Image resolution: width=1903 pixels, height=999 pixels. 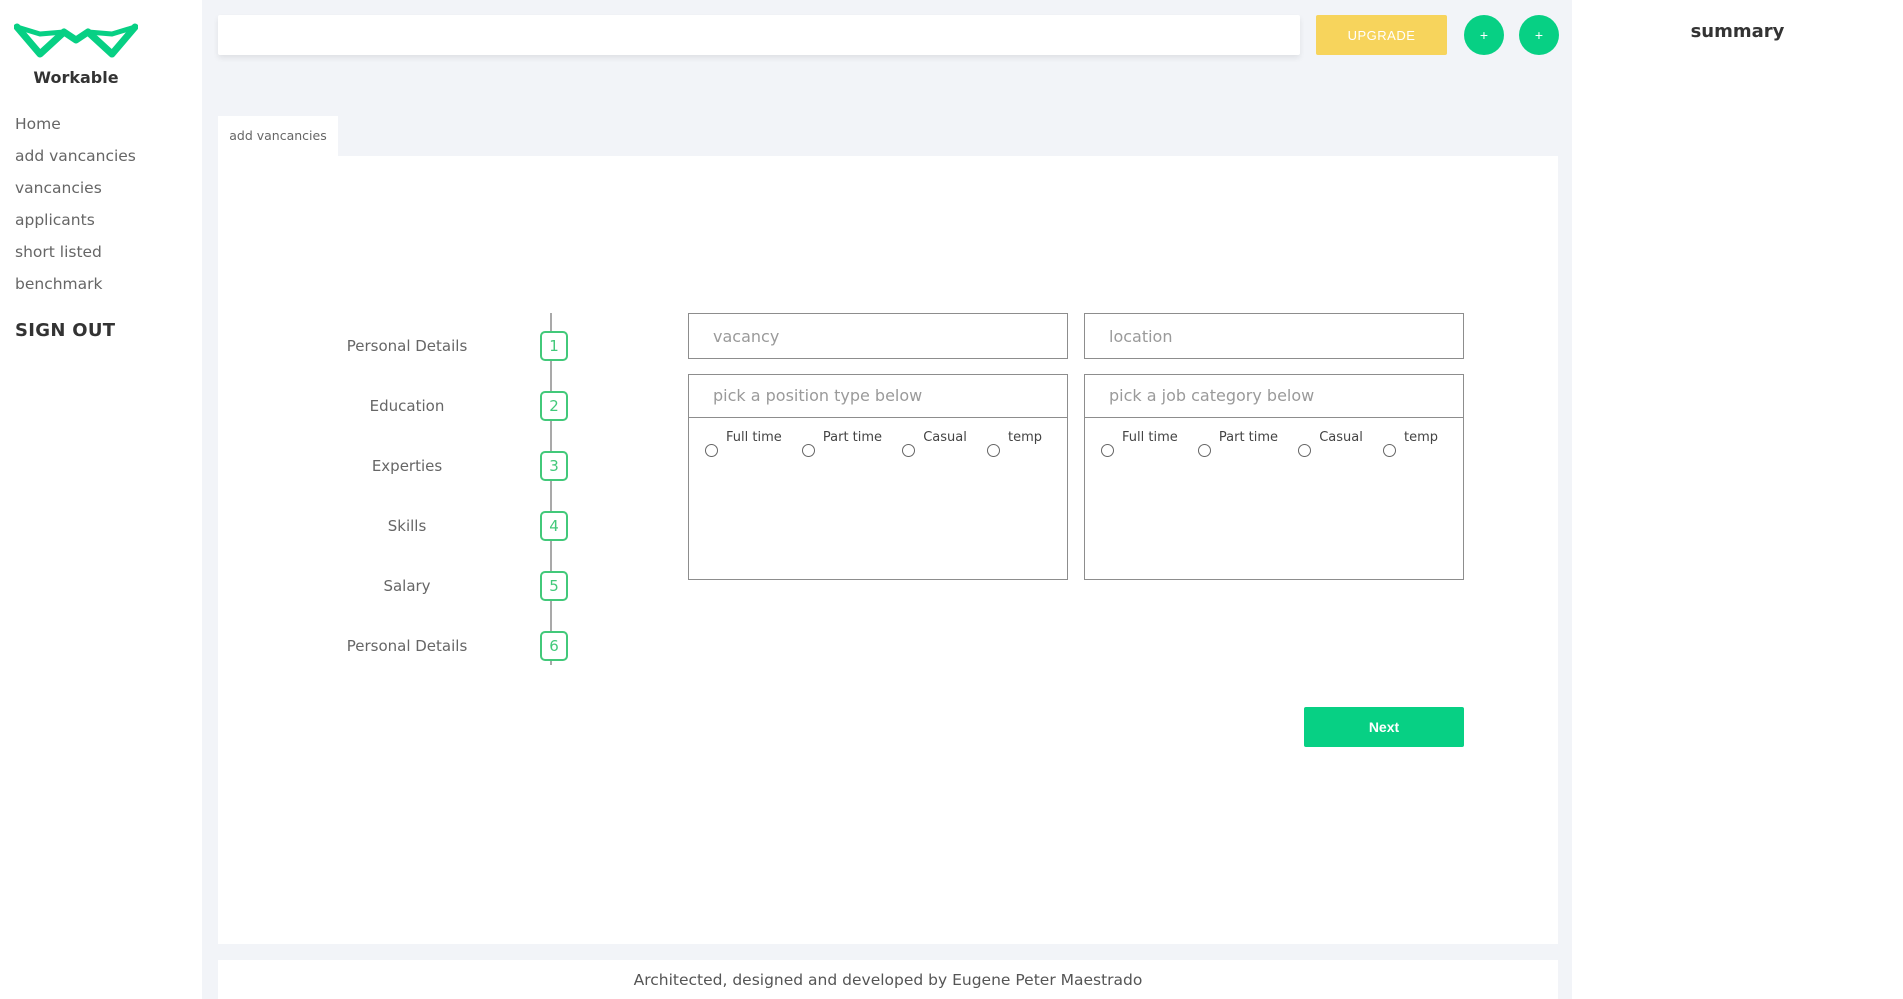 I want to click on step-number: 3, so click(x=554, y=466).